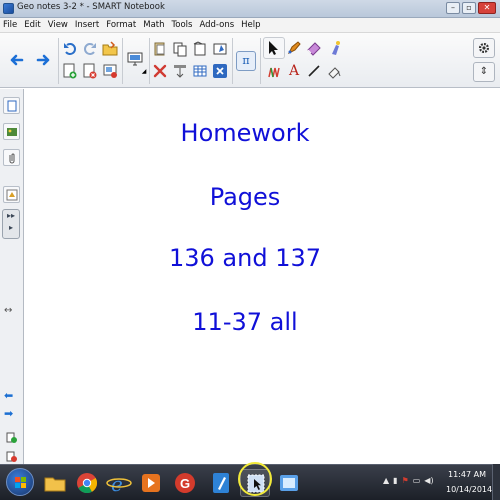  What do you see at coordinates (153, 25) in the screenshot?
I see `menu-math: Math` at bounding box center [153, 25].